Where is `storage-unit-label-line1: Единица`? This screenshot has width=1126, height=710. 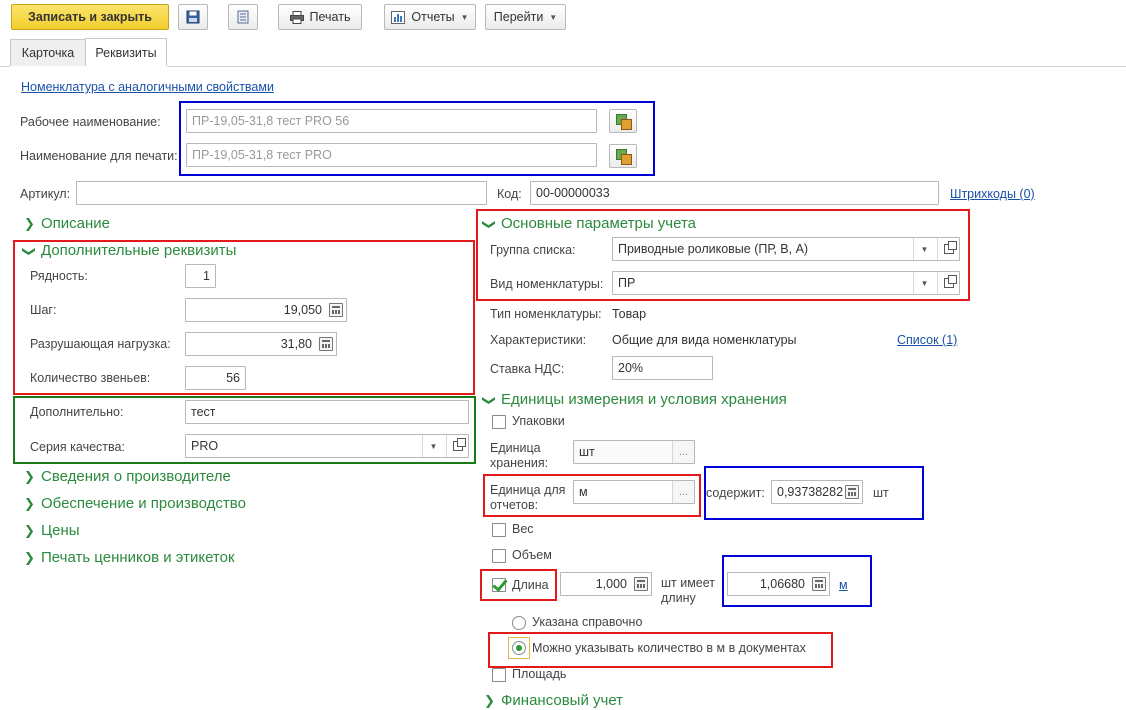
storage-unit-label-line1: Единица is located at coordinates (515, 448).